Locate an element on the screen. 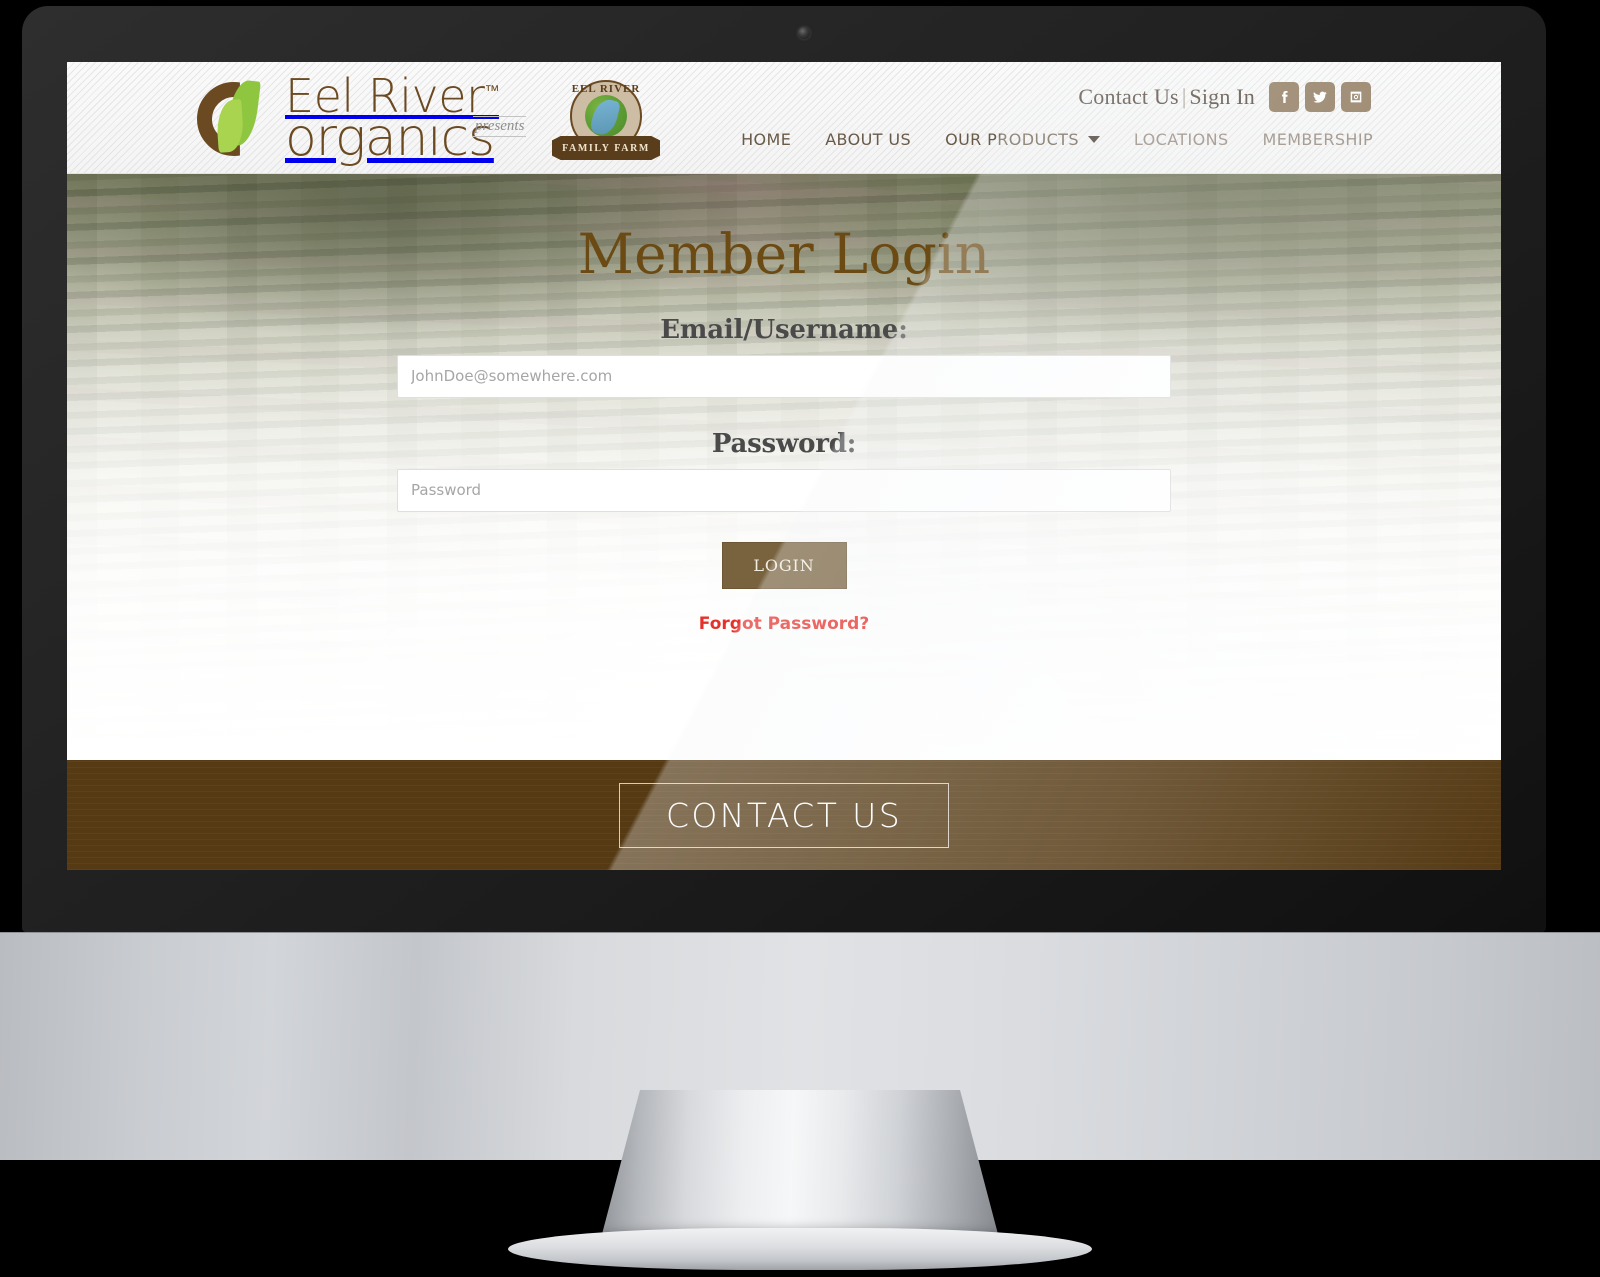  password-input is located at coordinates (784, 490).